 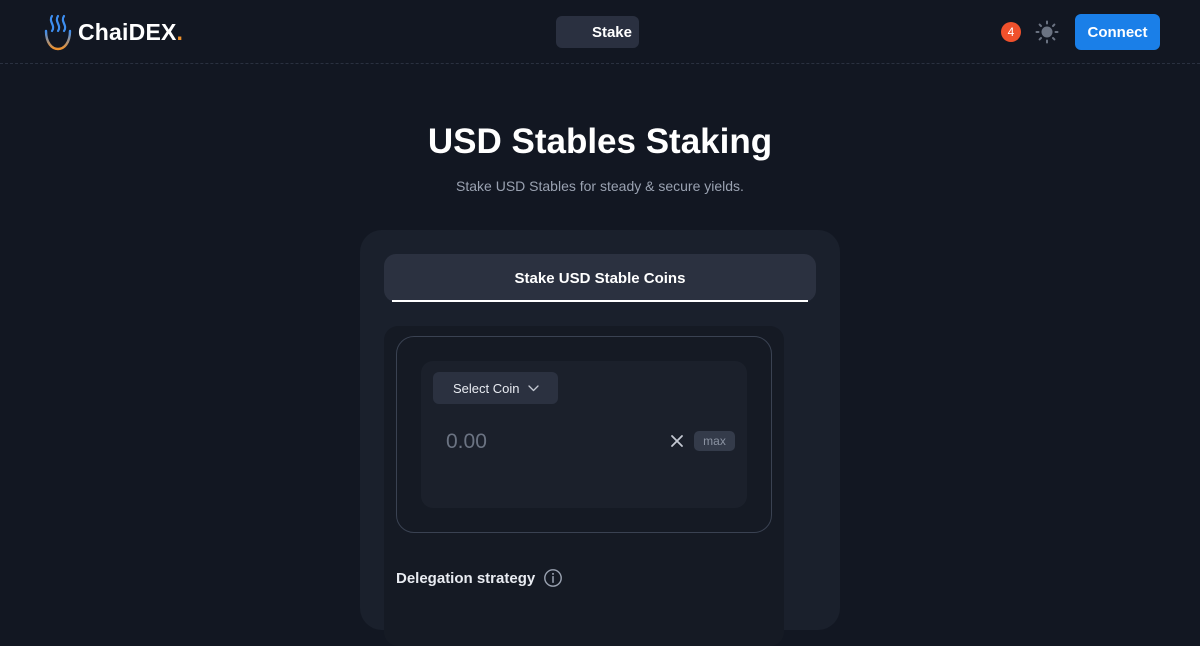 I want to click on delegation-strategy: Delegation strategy, so click(x=479, y=578).